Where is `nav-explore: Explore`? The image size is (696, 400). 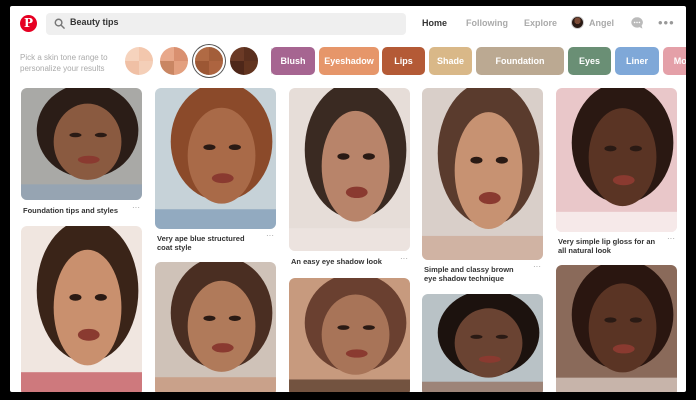
nav-explore: Explore is located at coordinates (540, 23).